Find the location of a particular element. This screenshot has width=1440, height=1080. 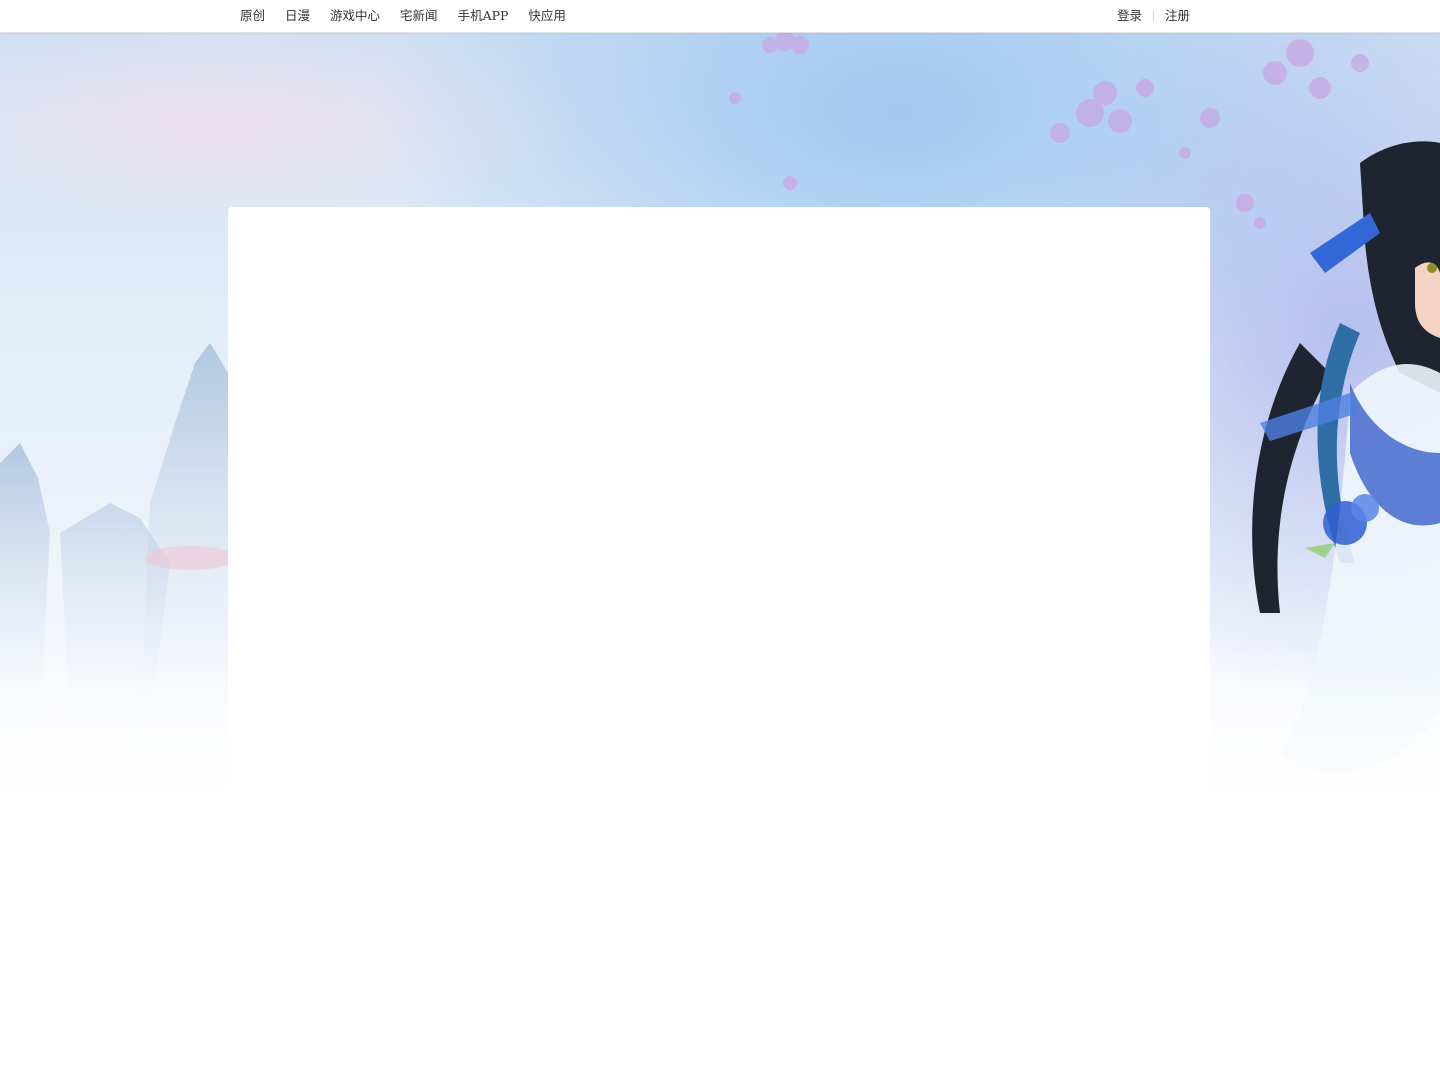

login-link: 登录 is located at coordinates (1129, 16).